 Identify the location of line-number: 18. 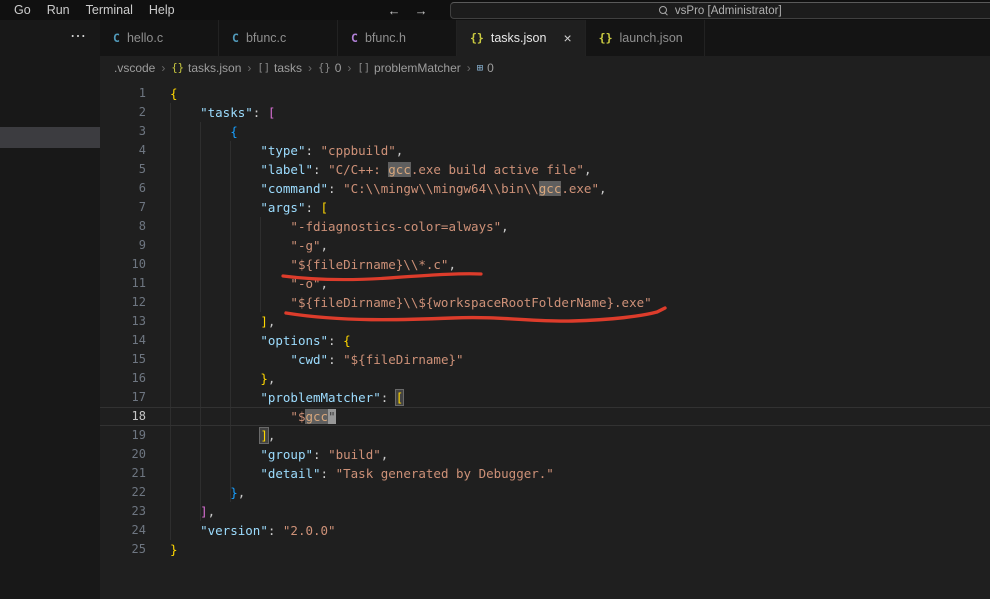
(130, 416).